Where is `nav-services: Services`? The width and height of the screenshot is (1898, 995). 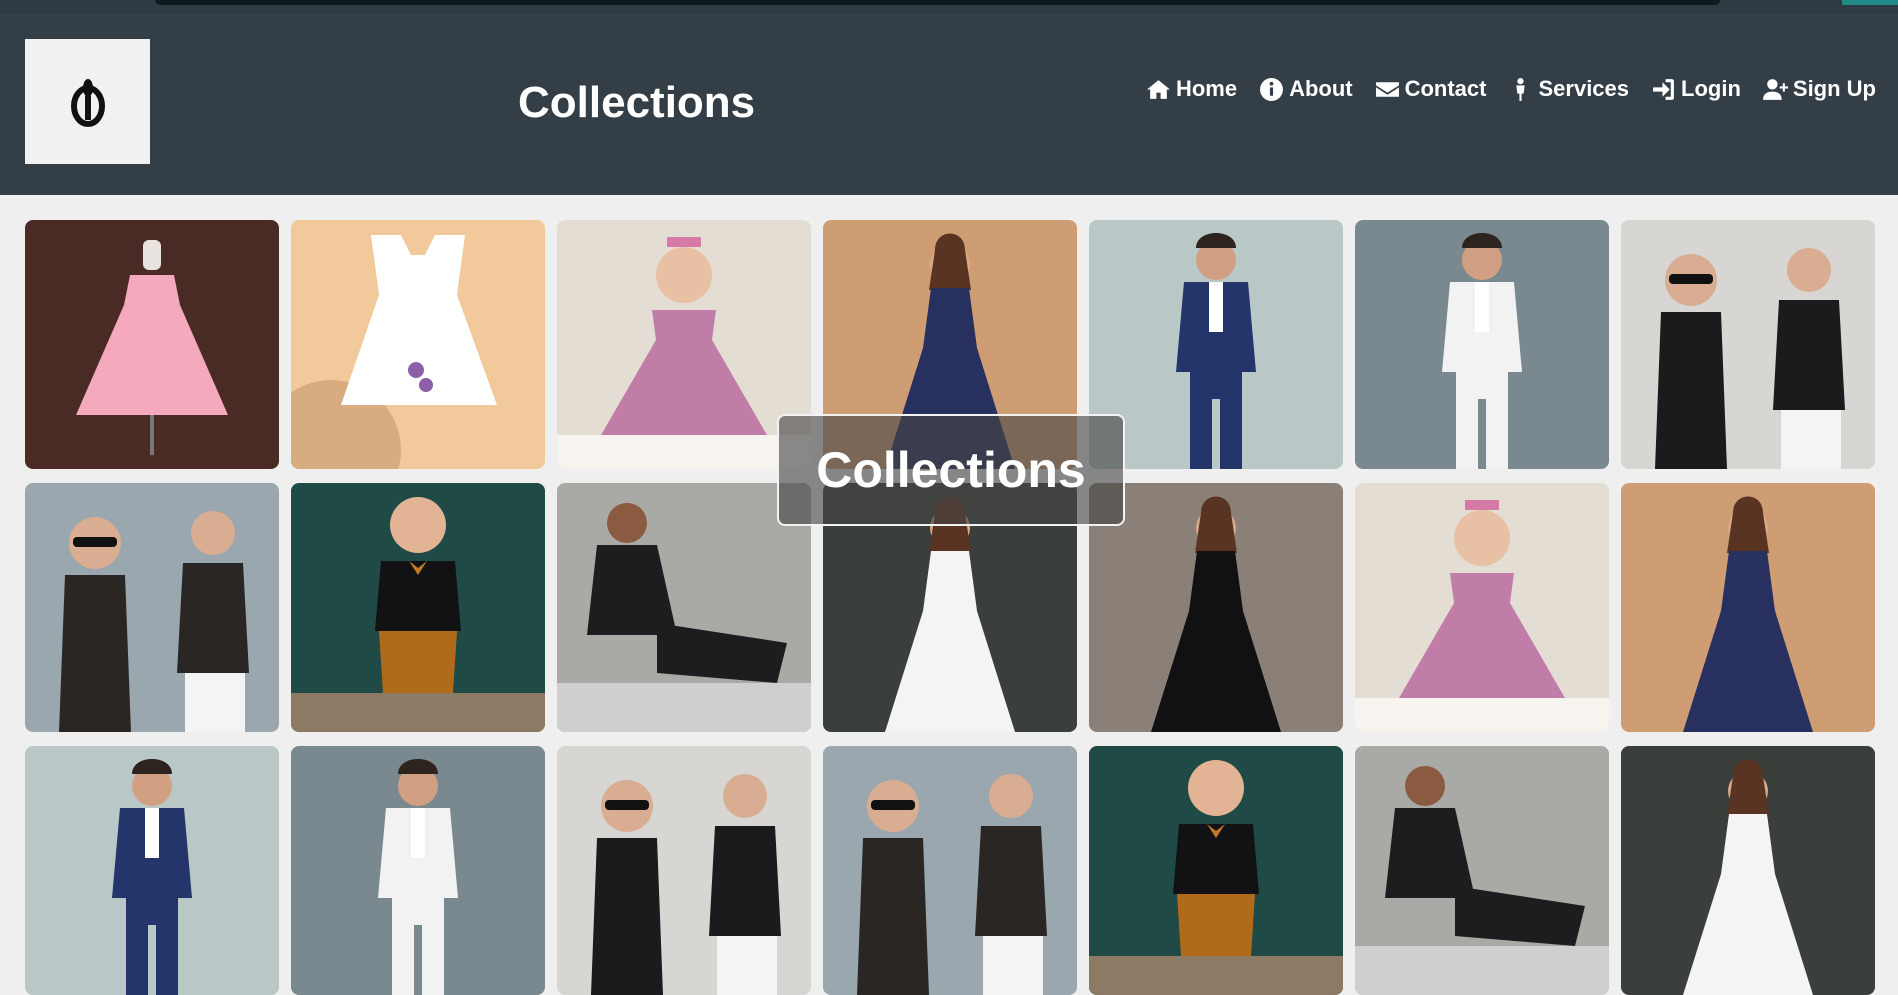
nav-services: Services is located at coordinates (1568, 89).